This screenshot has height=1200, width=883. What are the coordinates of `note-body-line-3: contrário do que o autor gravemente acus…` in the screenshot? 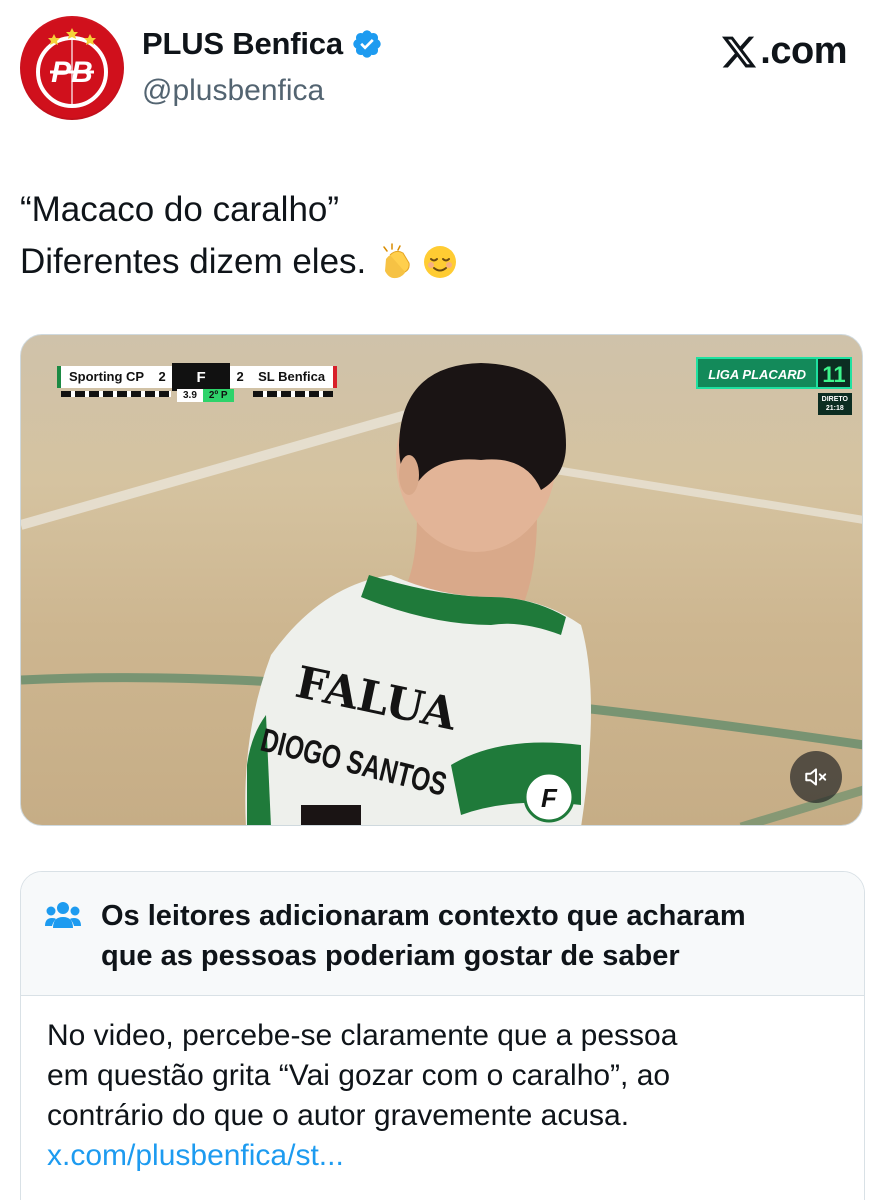 It's located at (338, 1115).